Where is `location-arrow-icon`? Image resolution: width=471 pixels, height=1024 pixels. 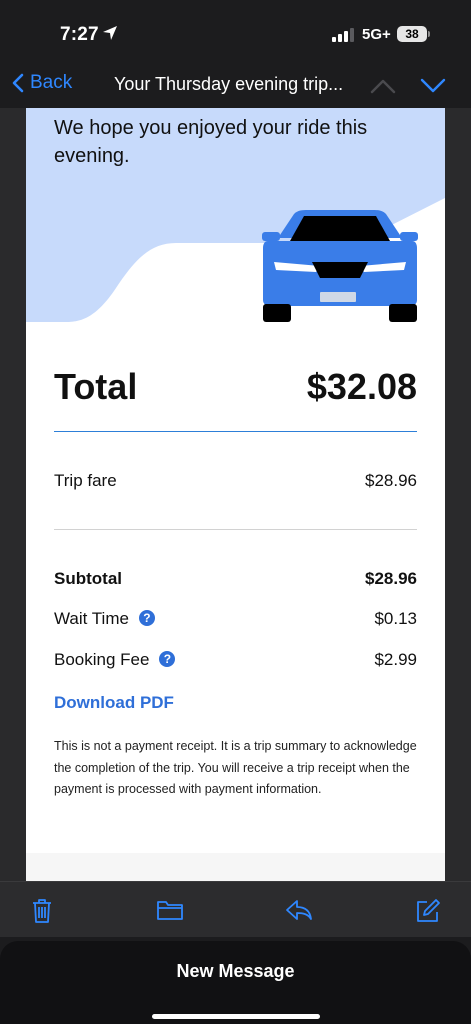
location-arrow-icon is located at coordinates (110, 33).